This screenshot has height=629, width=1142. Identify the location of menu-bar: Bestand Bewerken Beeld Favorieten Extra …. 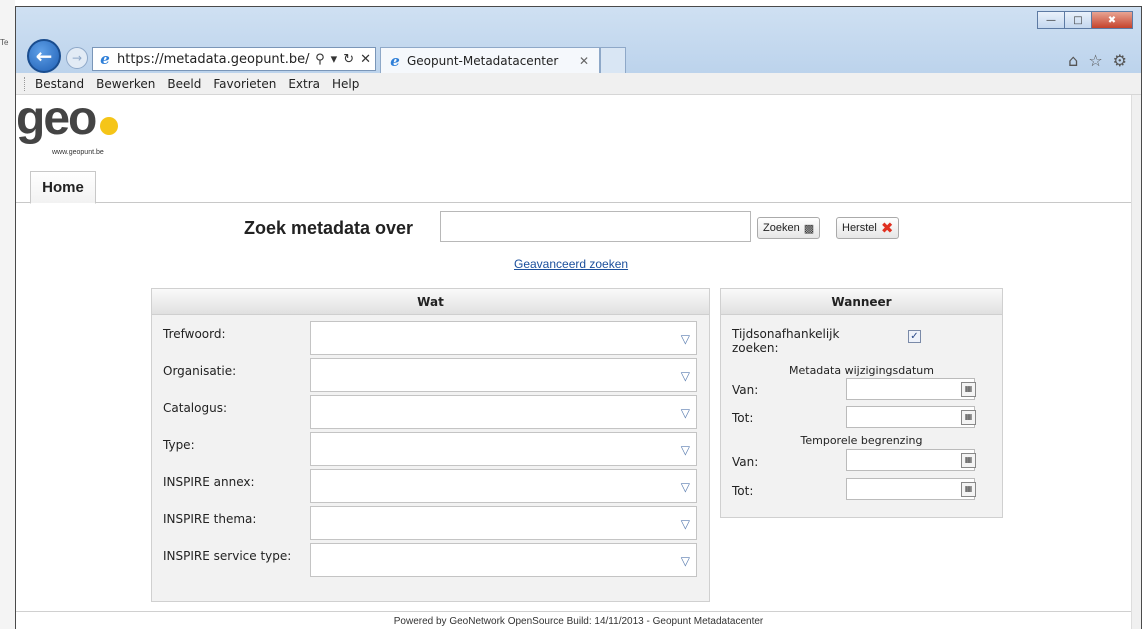
(578, 84).